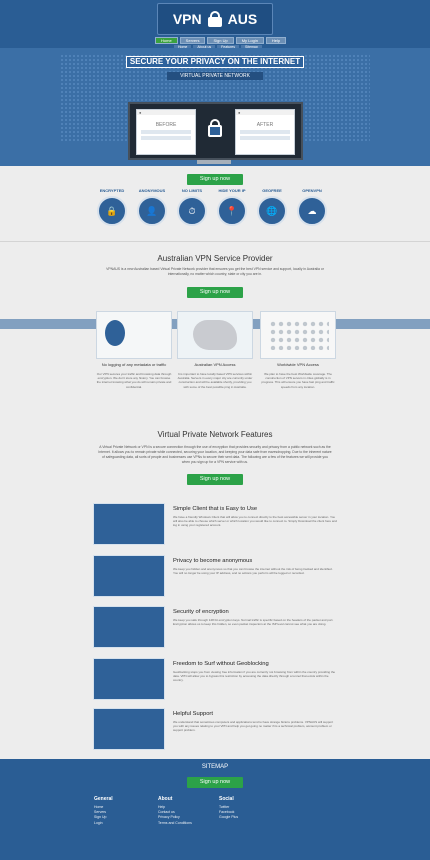 This screenshot has width=430, height=860. What do you see at coordinates (215, 241) in the screenshot?
I see `section-divider` at bounding box center [215, 241].